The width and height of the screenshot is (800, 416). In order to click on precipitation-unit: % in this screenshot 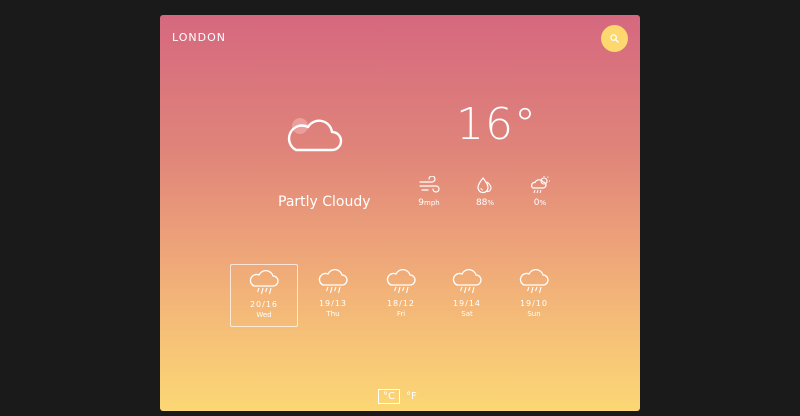, I will do `click(543, 203)`.